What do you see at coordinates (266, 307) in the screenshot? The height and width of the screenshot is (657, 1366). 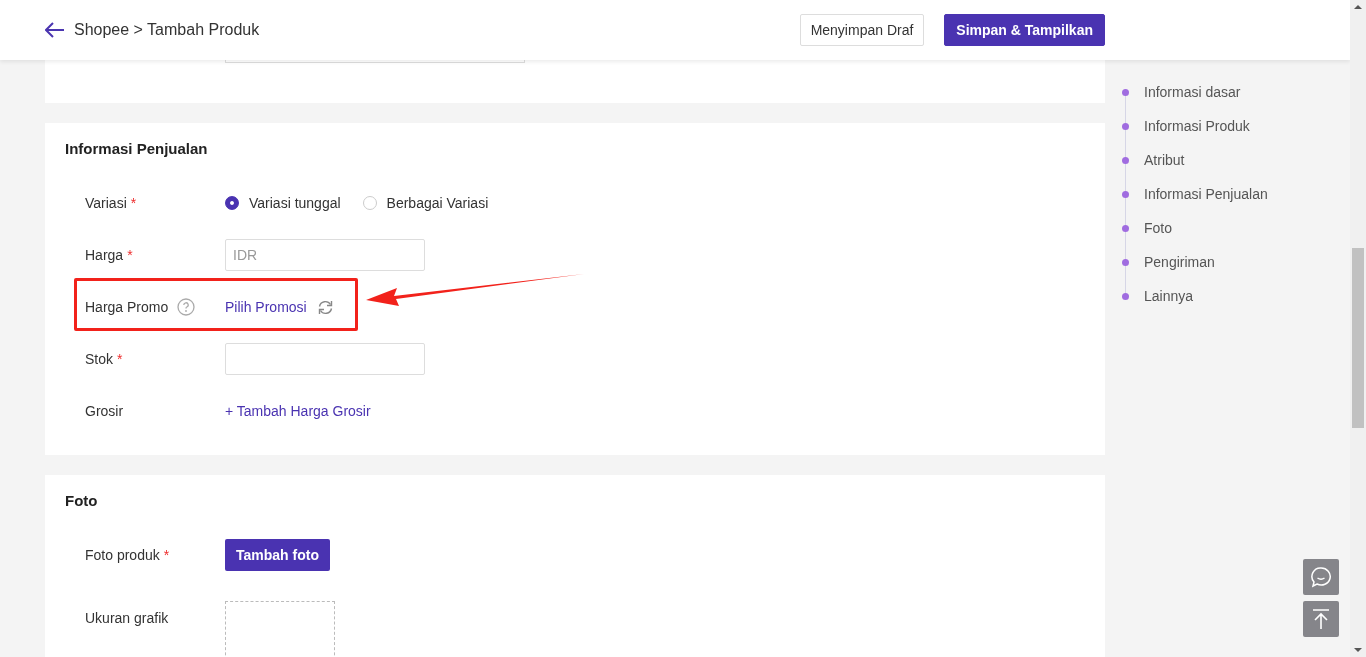 I see `select-promo-link: Pilih Promosi` at bounding box center [266, 307].